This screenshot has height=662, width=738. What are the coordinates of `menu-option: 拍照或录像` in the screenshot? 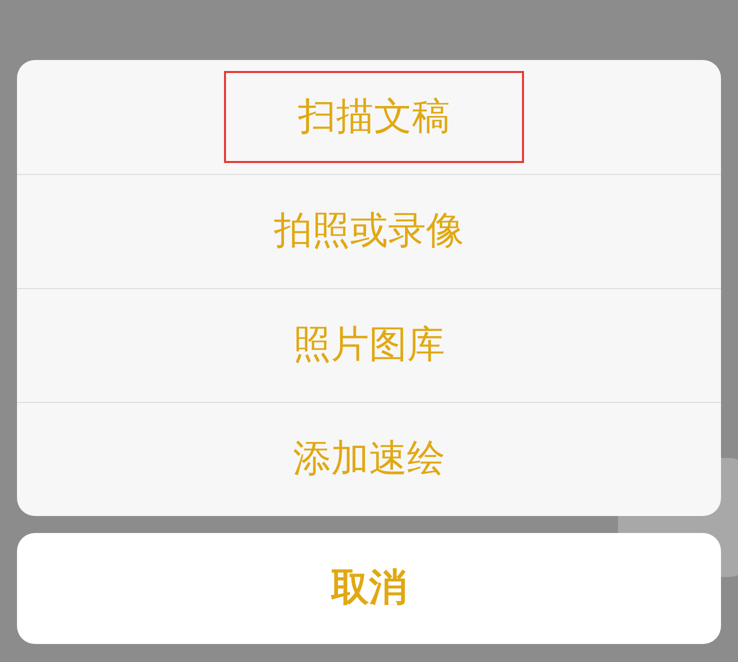 It's located at (369, 231).